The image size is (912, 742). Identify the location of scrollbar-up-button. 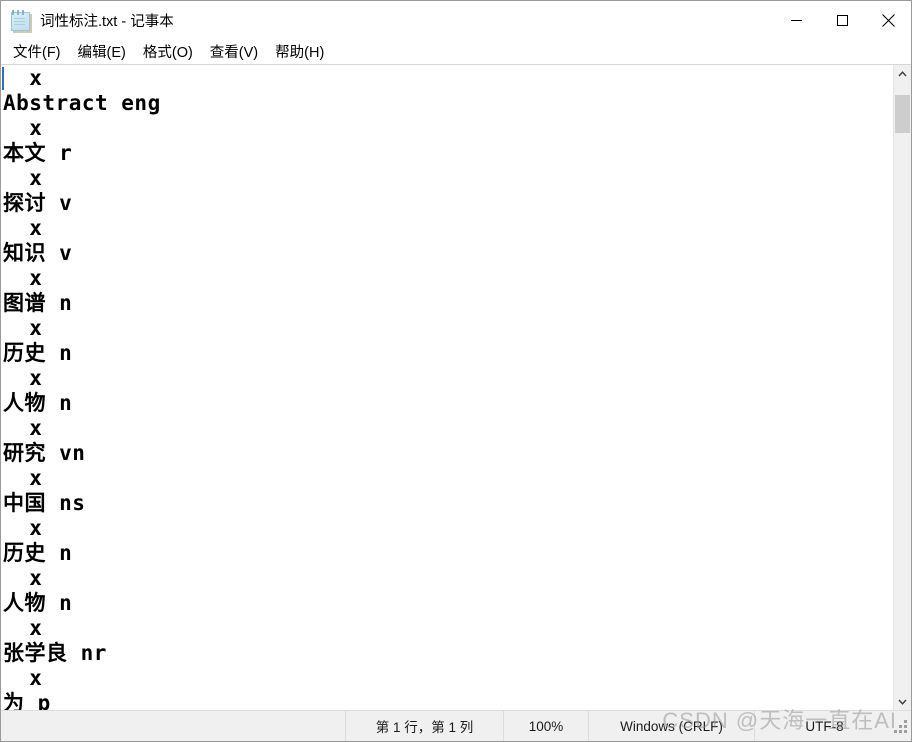
(902, 73).